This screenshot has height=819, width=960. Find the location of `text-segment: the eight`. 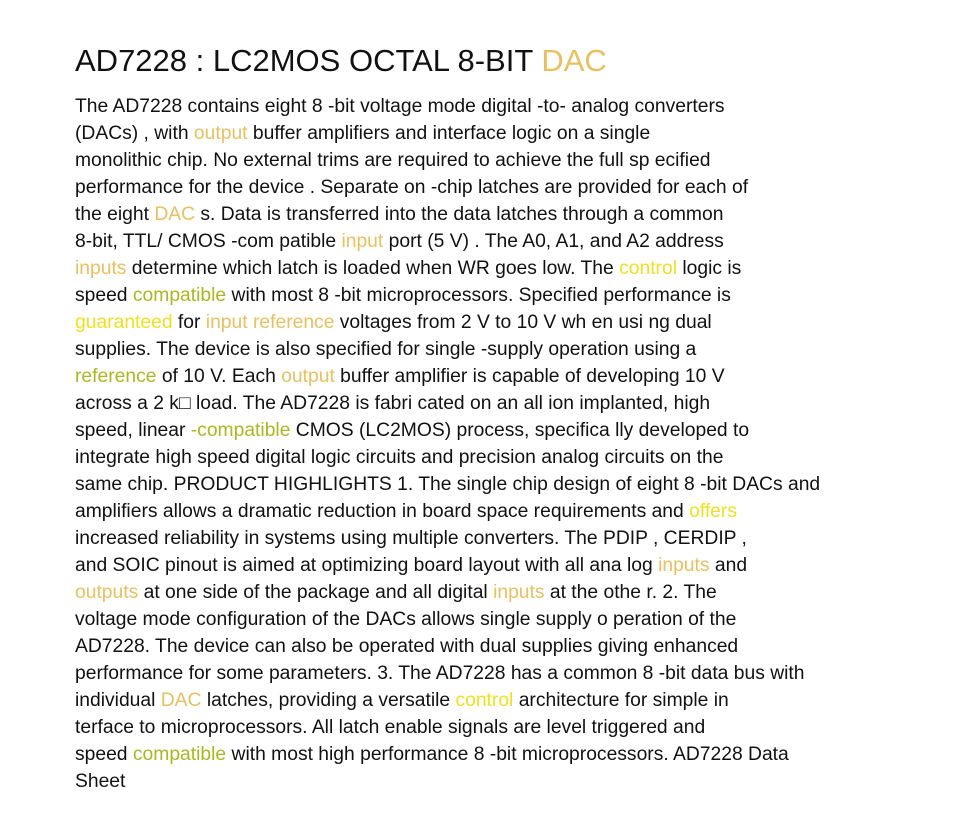

text-segment: the eight is located at coordinates (115, 214).